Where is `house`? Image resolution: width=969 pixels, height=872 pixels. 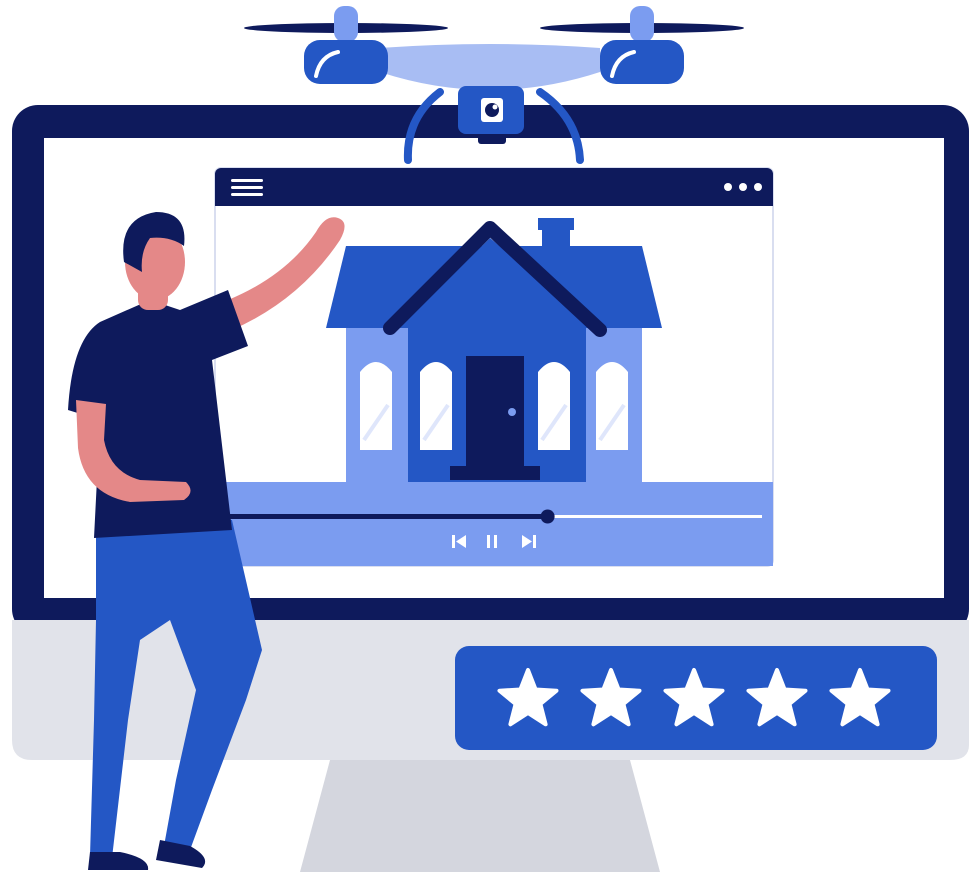
house is located at coordinates (494, 350).